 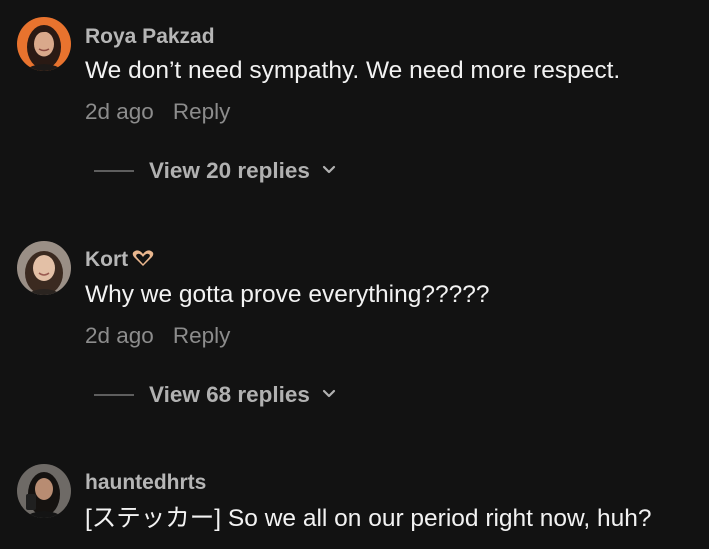 What do you see at coordinates (229, 394) in the screenshot?
I see `view-replies-label: View 68 replies` at bounding box center [229, 394].